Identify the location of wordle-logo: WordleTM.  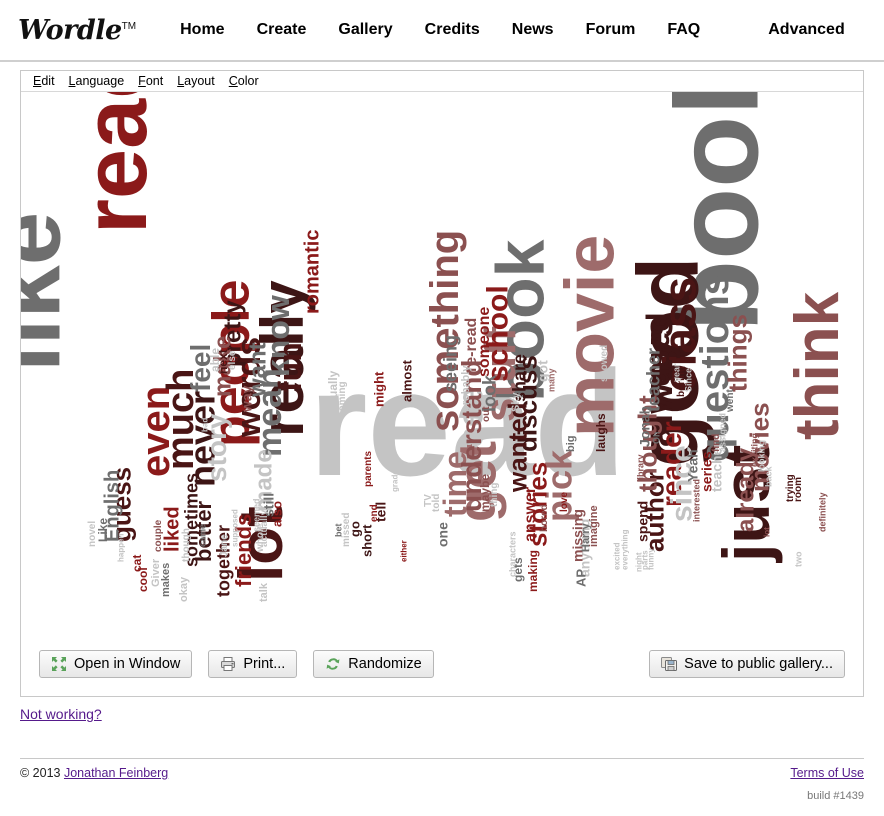
(79, 30).